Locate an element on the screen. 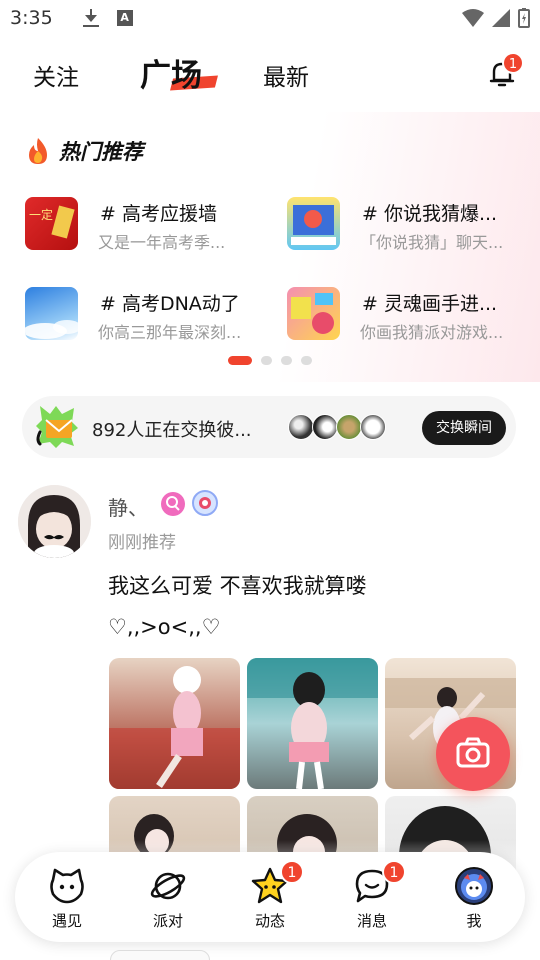 Image resolution: width=540 pixels, height=960 pixels. post-text: 我这么可爱 不喜欢我就算喽 is located at coordinates (237, 586).